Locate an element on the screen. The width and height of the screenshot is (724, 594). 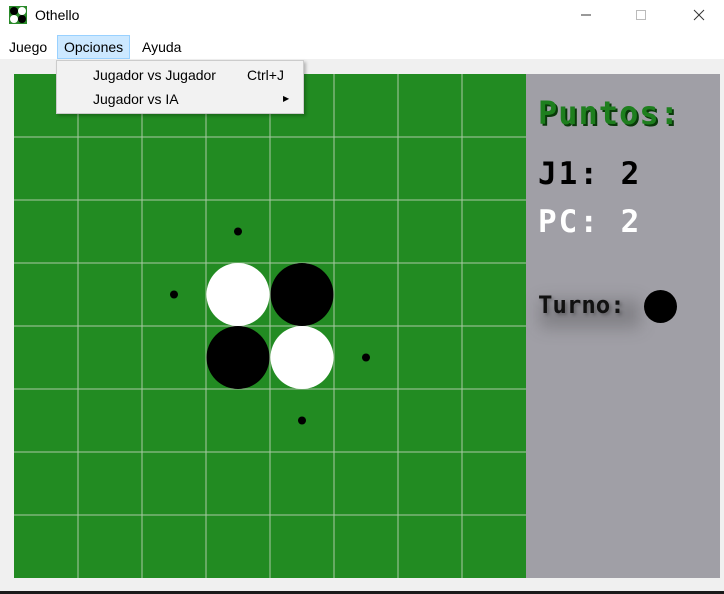
turn-piece-indicator is located at coordinates (660, 306).